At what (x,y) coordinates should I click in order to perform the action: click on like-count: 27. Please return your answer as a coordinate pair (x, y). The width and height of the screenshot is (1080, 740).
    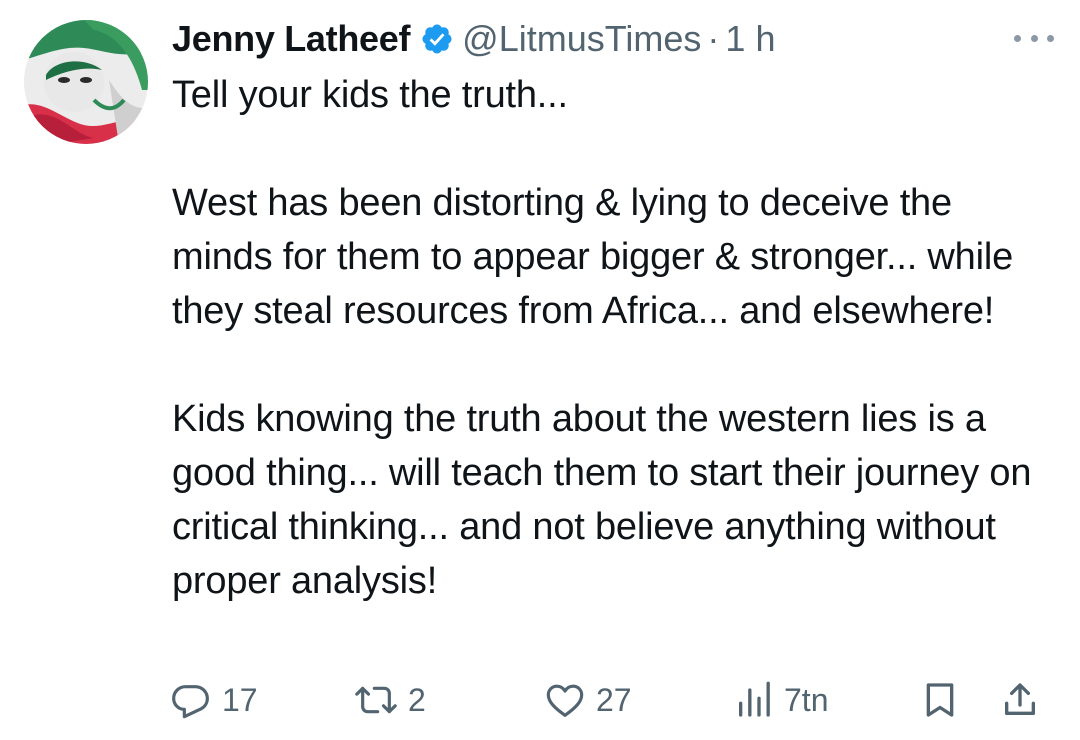
    Looking at the image, I should click on (614, 699).